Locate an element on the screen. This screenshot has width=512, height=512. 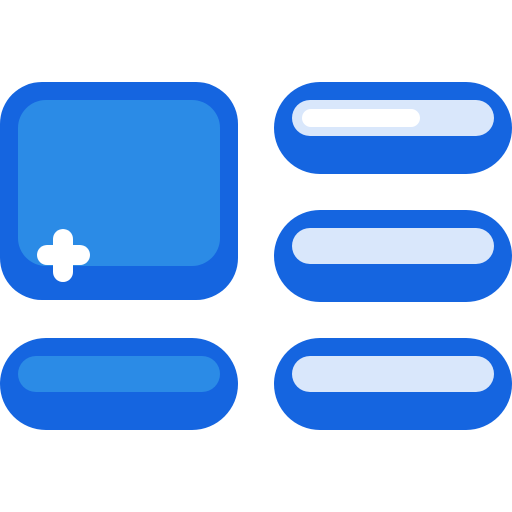
image-block-fill is located at coordinates (119, 183).